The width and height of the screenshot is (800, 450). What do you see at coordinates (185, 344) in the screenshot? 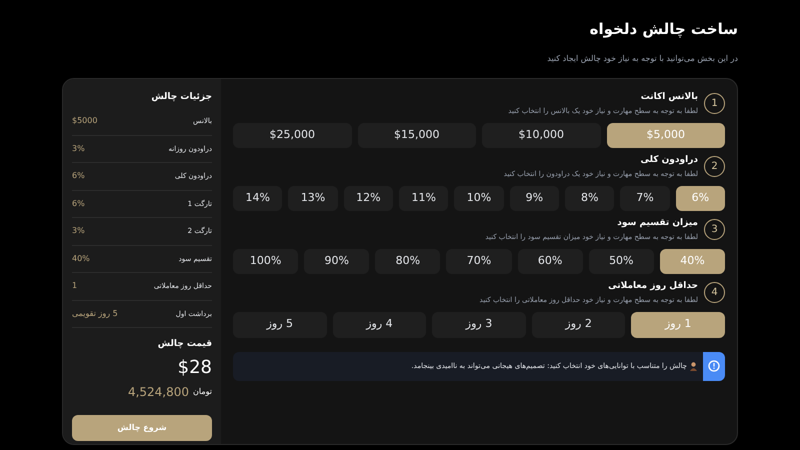
I see `price-label: قیمت چالش` at bounding box center [185, 344].